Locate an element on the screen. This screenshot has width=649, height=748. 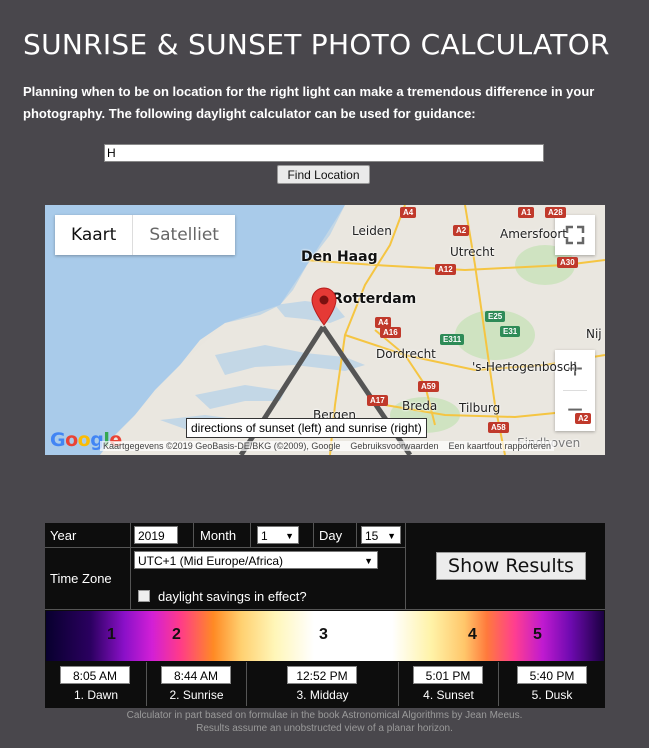
month-value: 1 is located at coordinates (264, 536).